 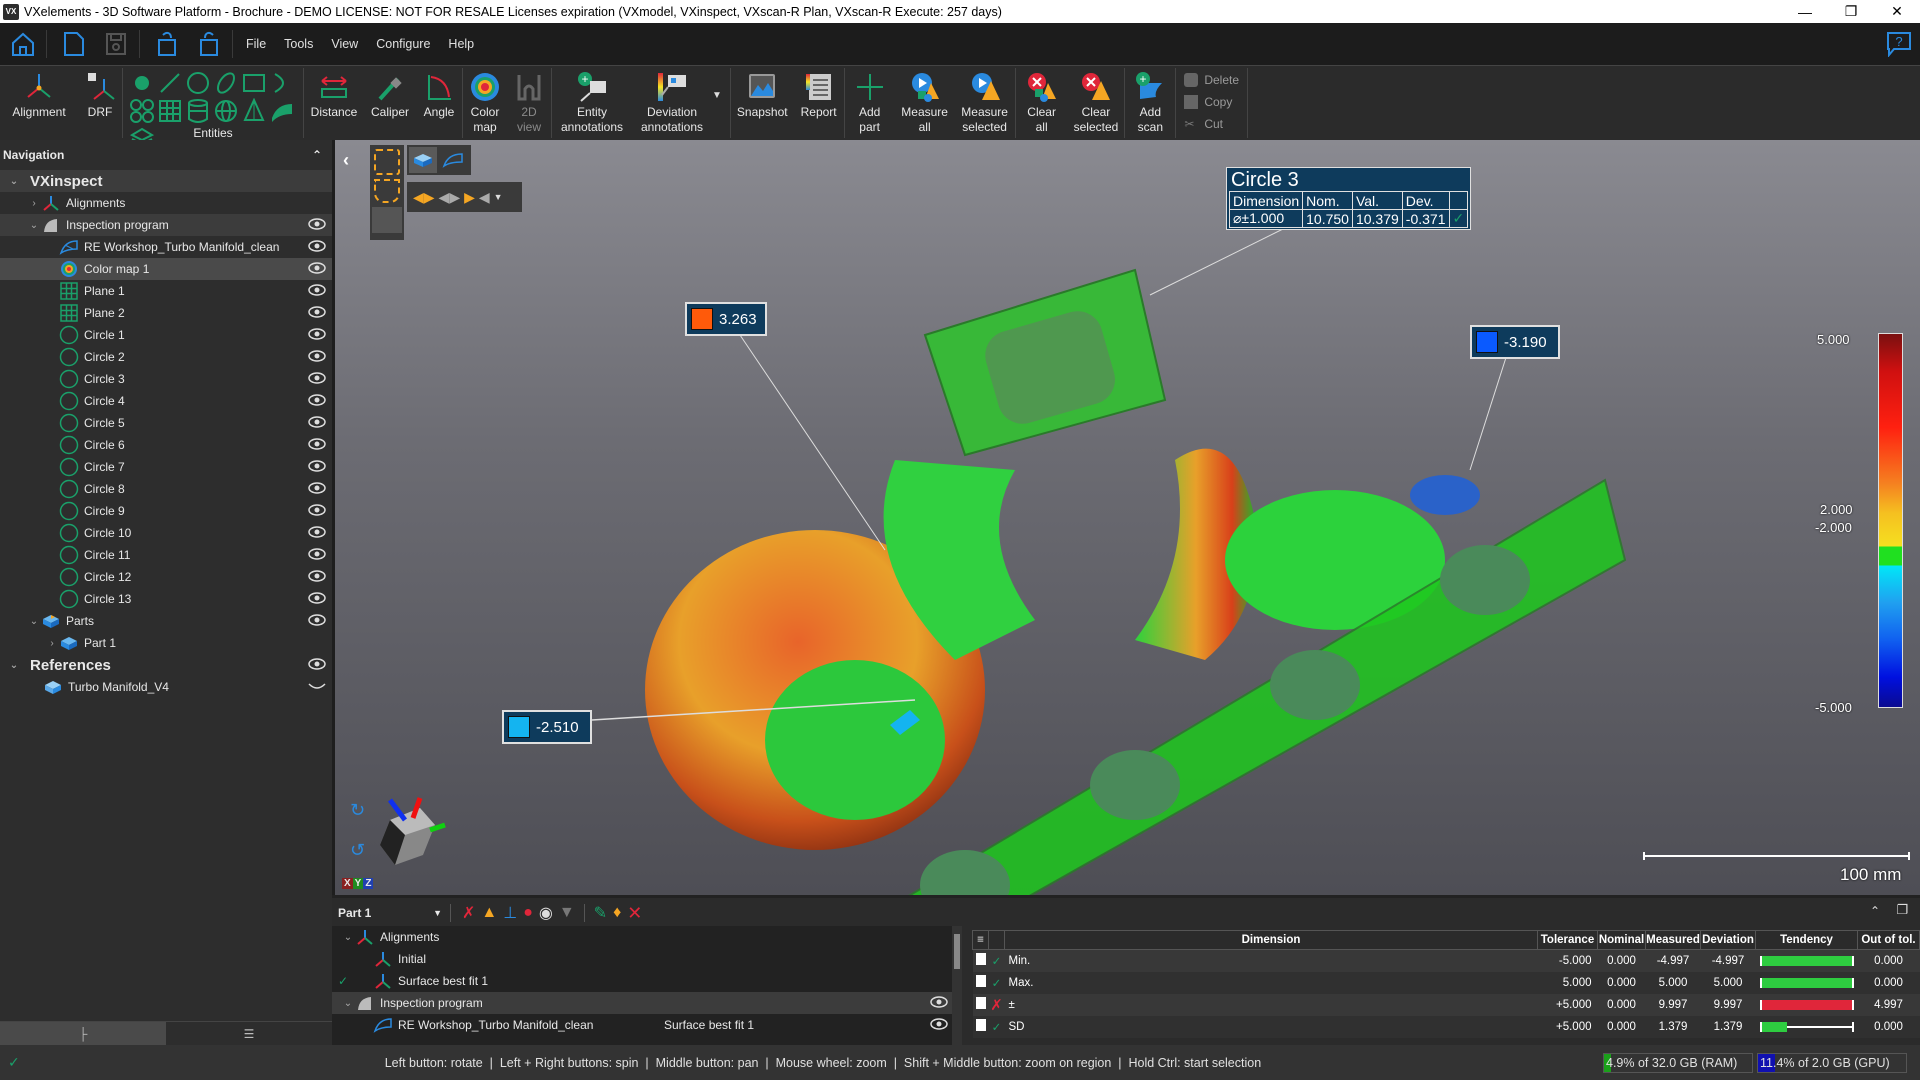 What do you see at coordinates (166, 467) in the screenshot?
I see `tree-item: Circle 7` at bounding box center [166, 467].